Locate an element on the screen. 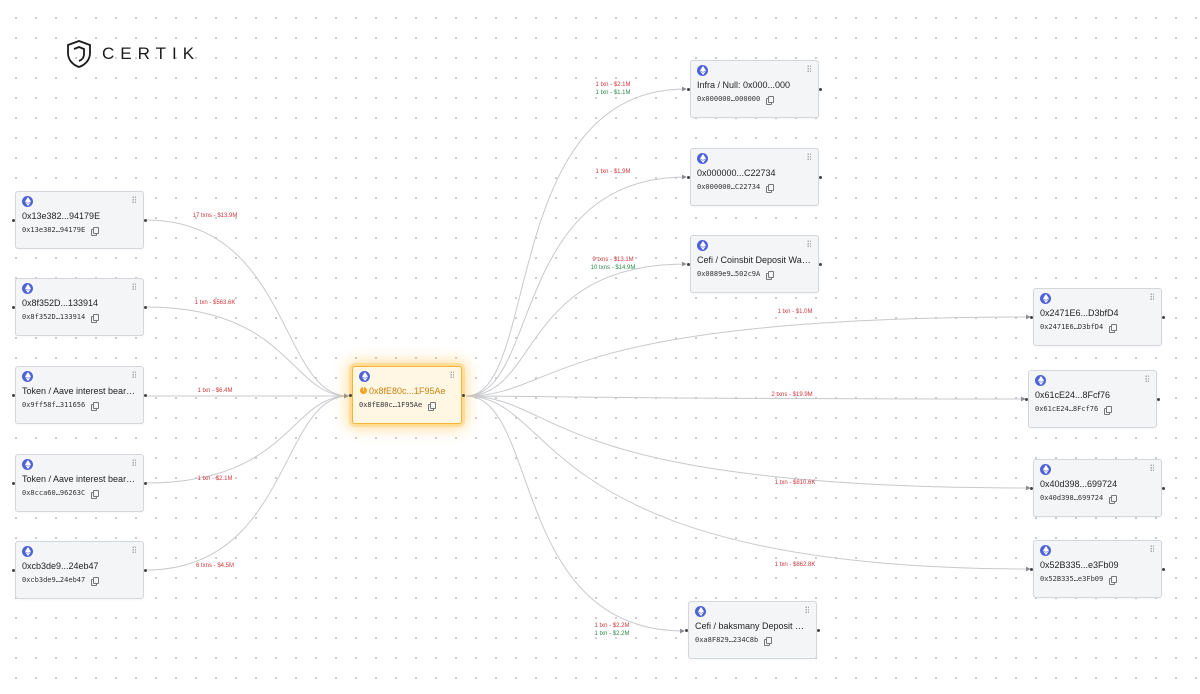  edge-label-dst8-out: 1 txn - $2.2M is located at coordinates (612, 626).